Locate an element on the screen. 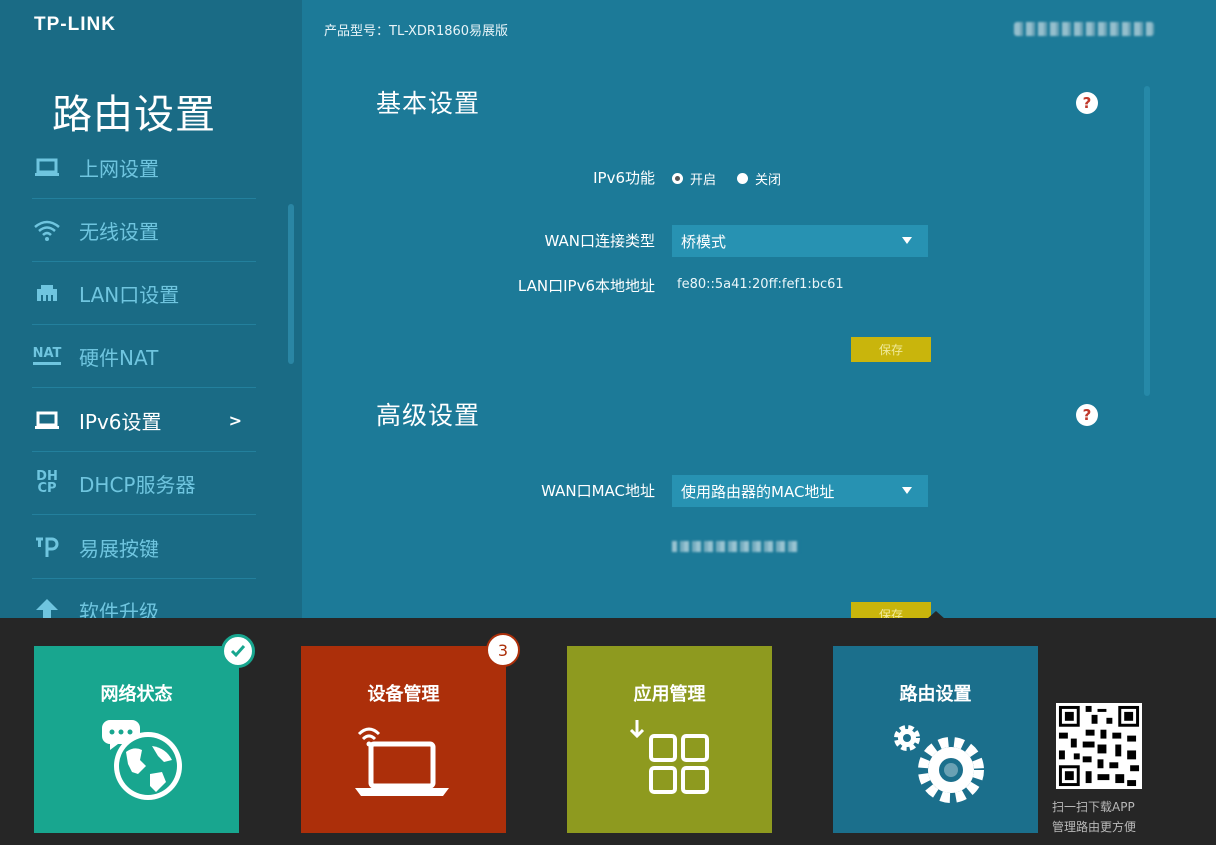 The image size is (1216, 845). sidebar-item-nat: NAT 硬件NAT is located at coordinates (144, 356).